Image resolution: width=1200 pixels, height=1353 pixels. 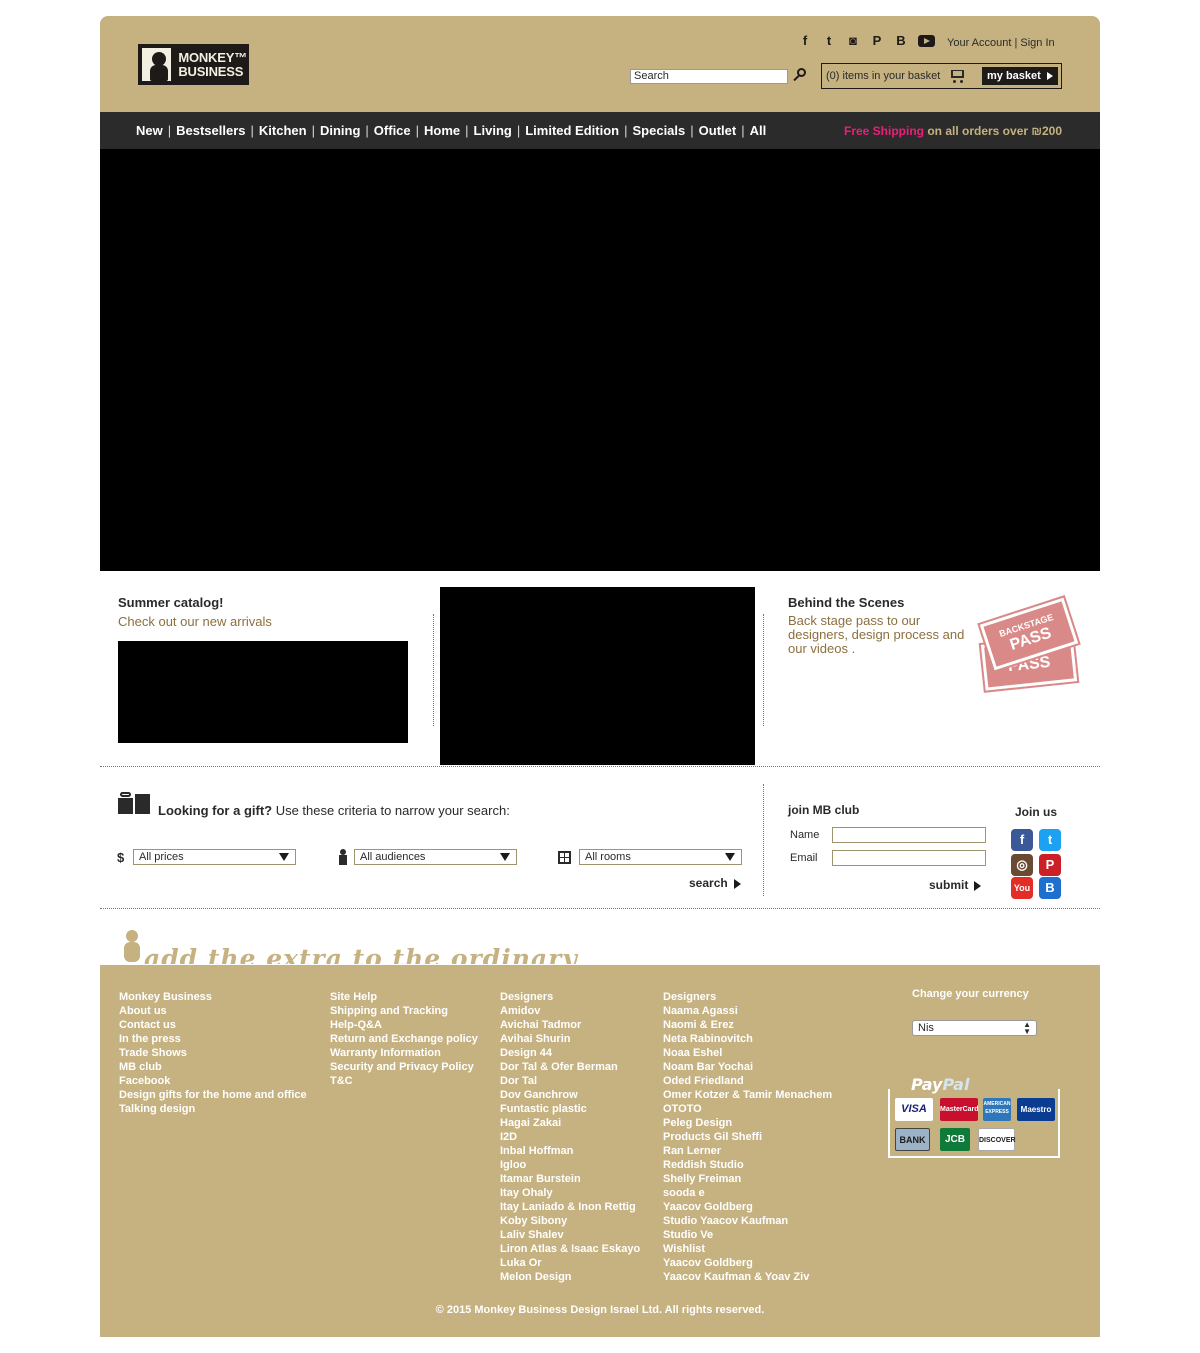 I want to click on discover-card-icon: DISCOVER, so click(x=997, y=1139).